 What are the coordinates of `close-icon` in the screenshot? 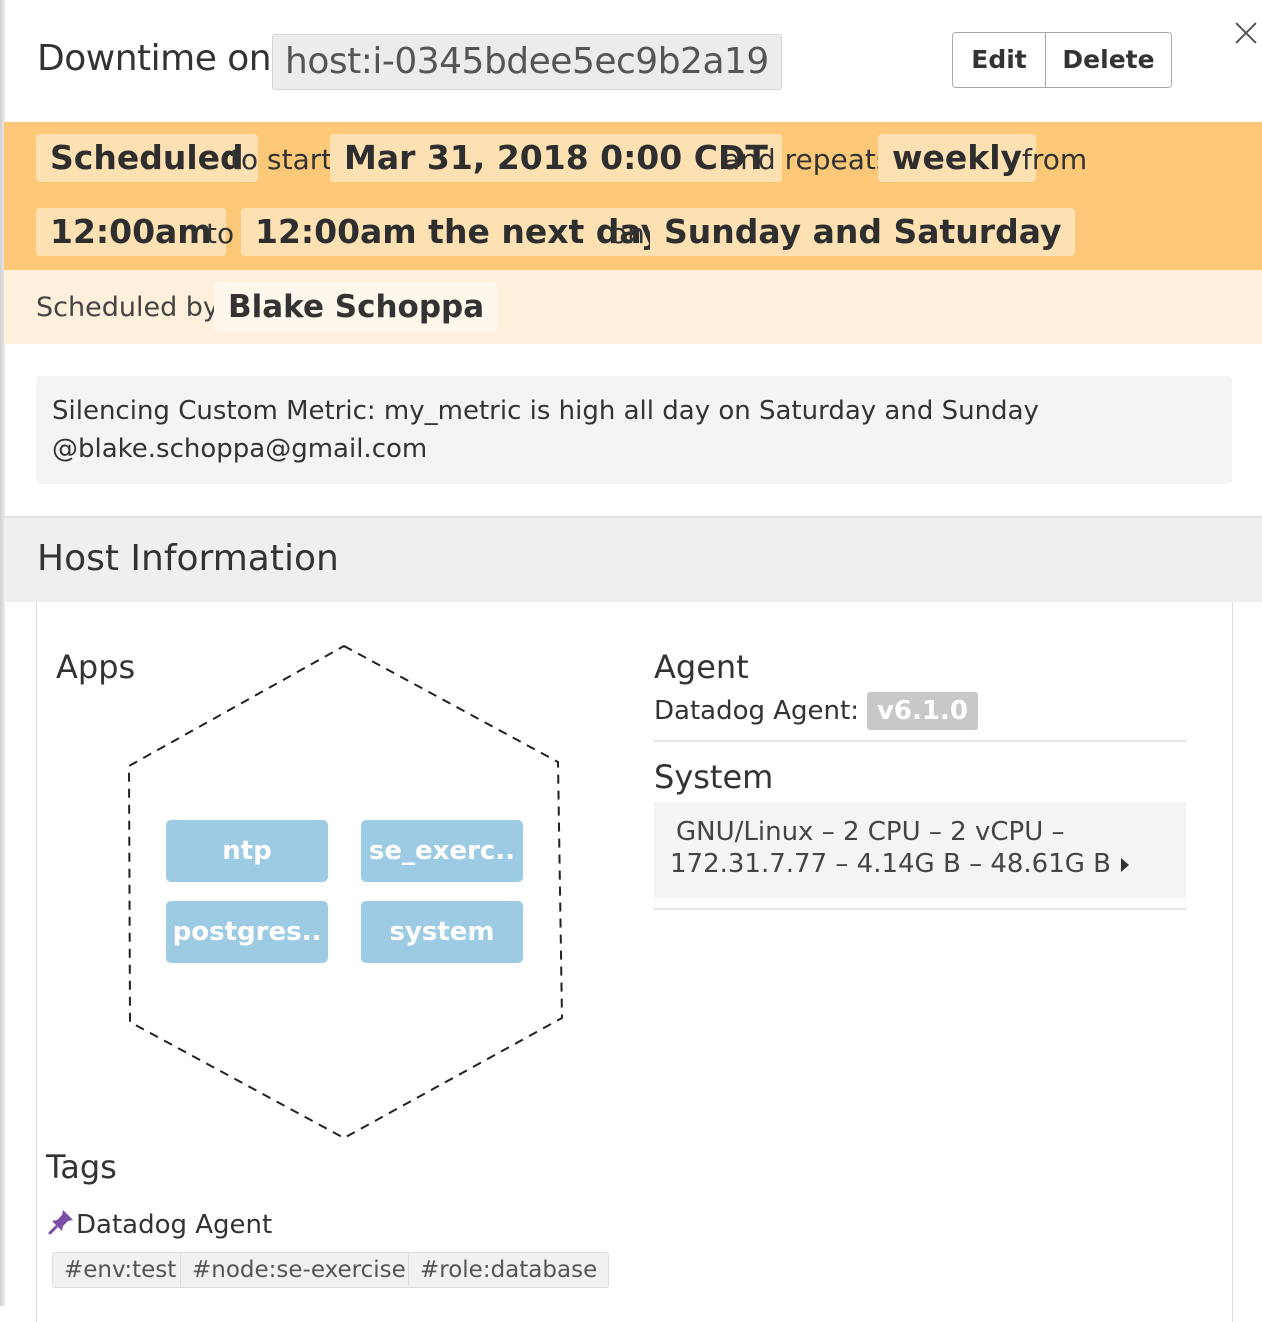 It's located at (1246, 33).